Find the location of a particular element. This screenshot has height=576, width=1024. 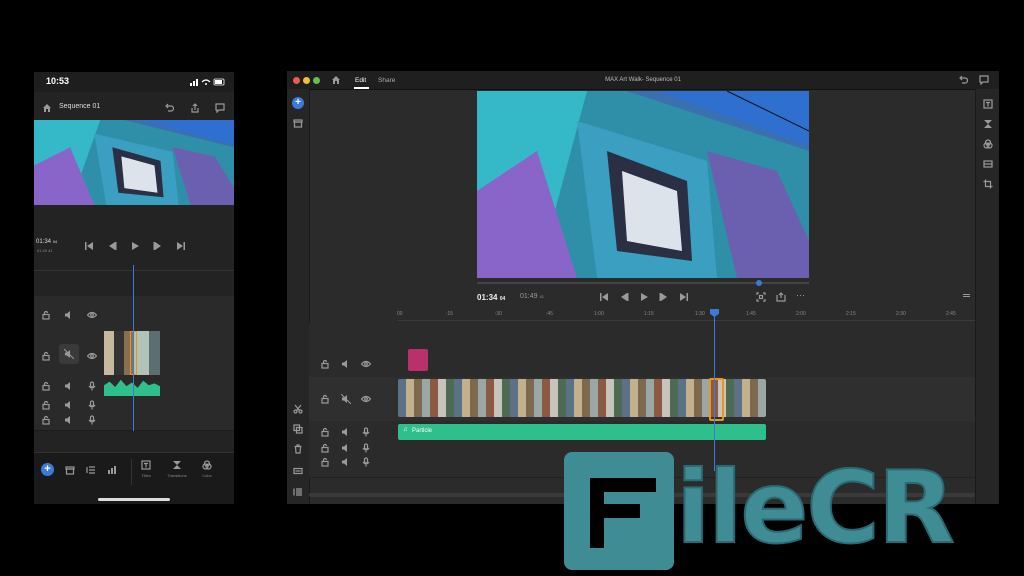

fit-screen-icon is located at coordinates (761, 297).